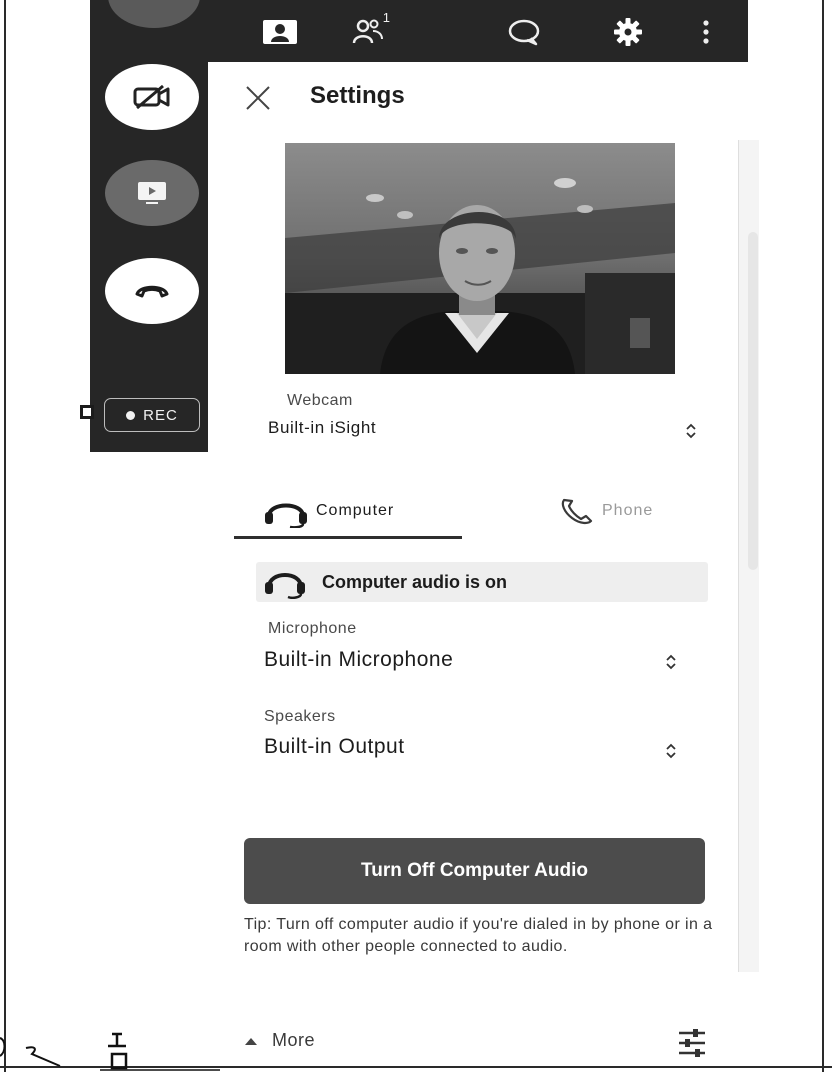 This screenshot has height=1072, width=832. I want to click on more-toggle: More, so click(279, 1040).